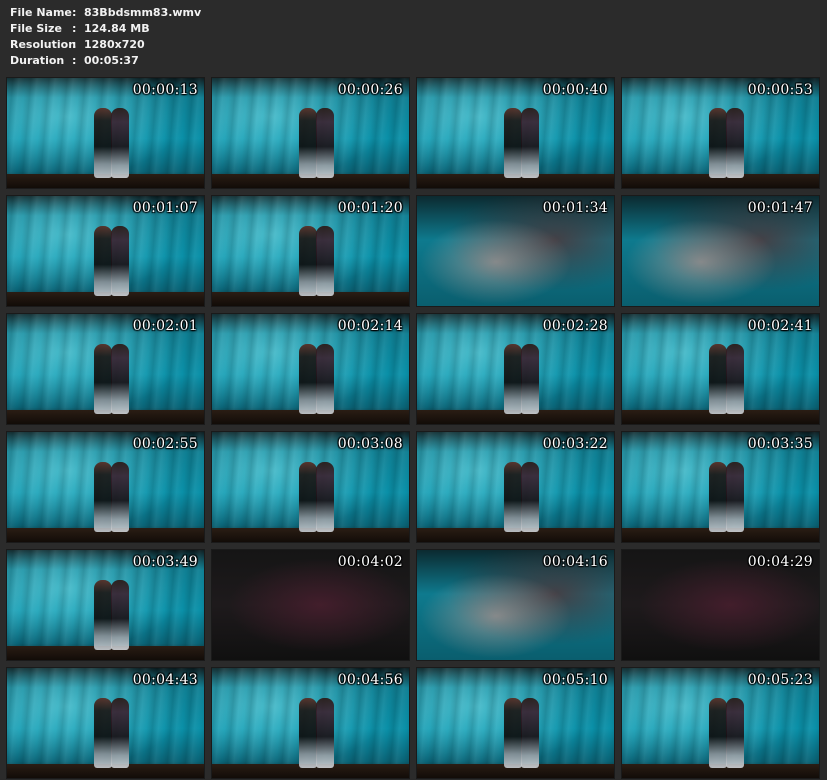 The image size is (827, 780). What do you see at coordinates (575, 90) in the screenshot?
I see `thumbnail-timestamp: 00:00:40` at bounding box center [575, 90].